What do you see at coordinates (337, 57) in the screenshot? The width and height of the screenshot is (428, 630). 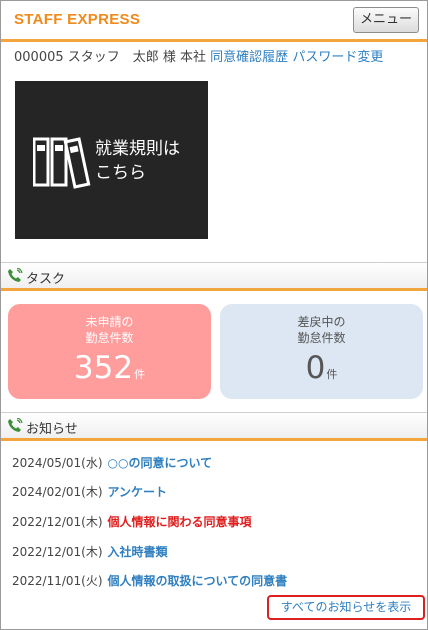 I see `password-change-link: パスワード変更` at bounding box center [337, 57].